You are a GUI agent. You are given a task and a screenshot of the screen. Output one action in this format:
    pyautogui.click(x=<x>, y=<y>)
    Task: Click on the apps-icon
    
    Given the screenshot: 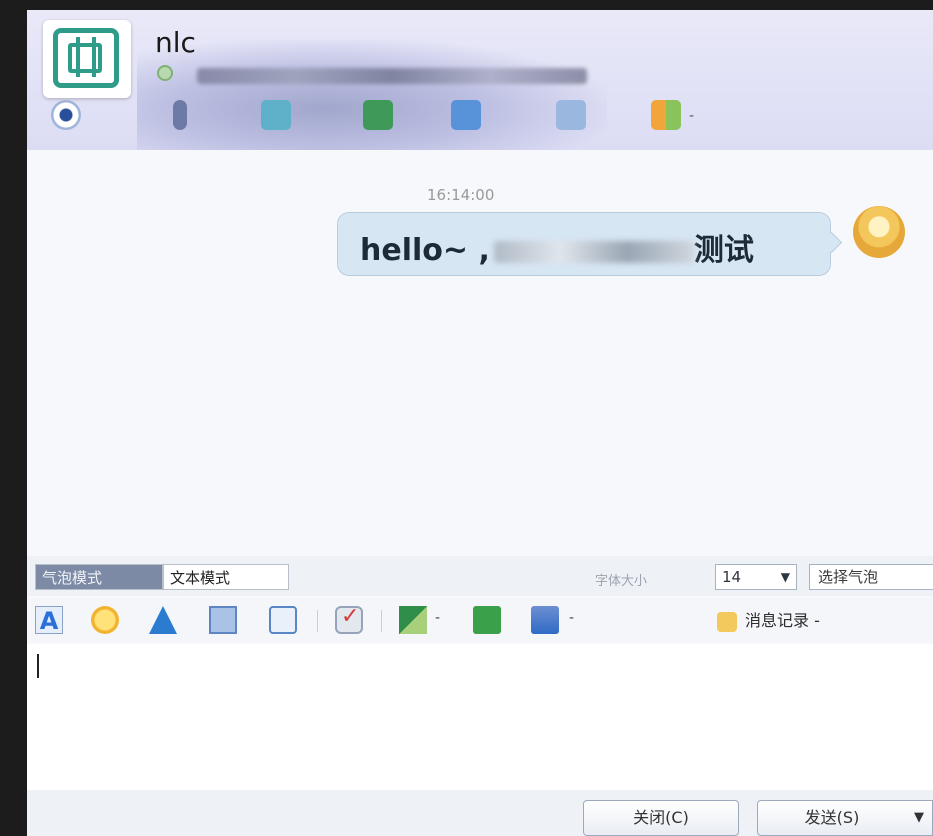 What is the action you would take?
    pyautogui.click(x=666, y=115)
    